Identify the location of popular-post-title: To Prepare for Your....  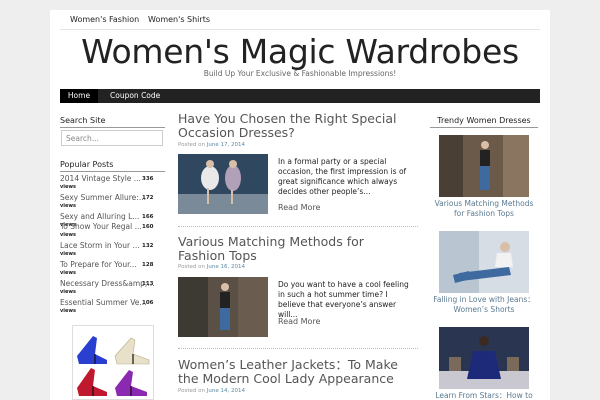
(98, 264).